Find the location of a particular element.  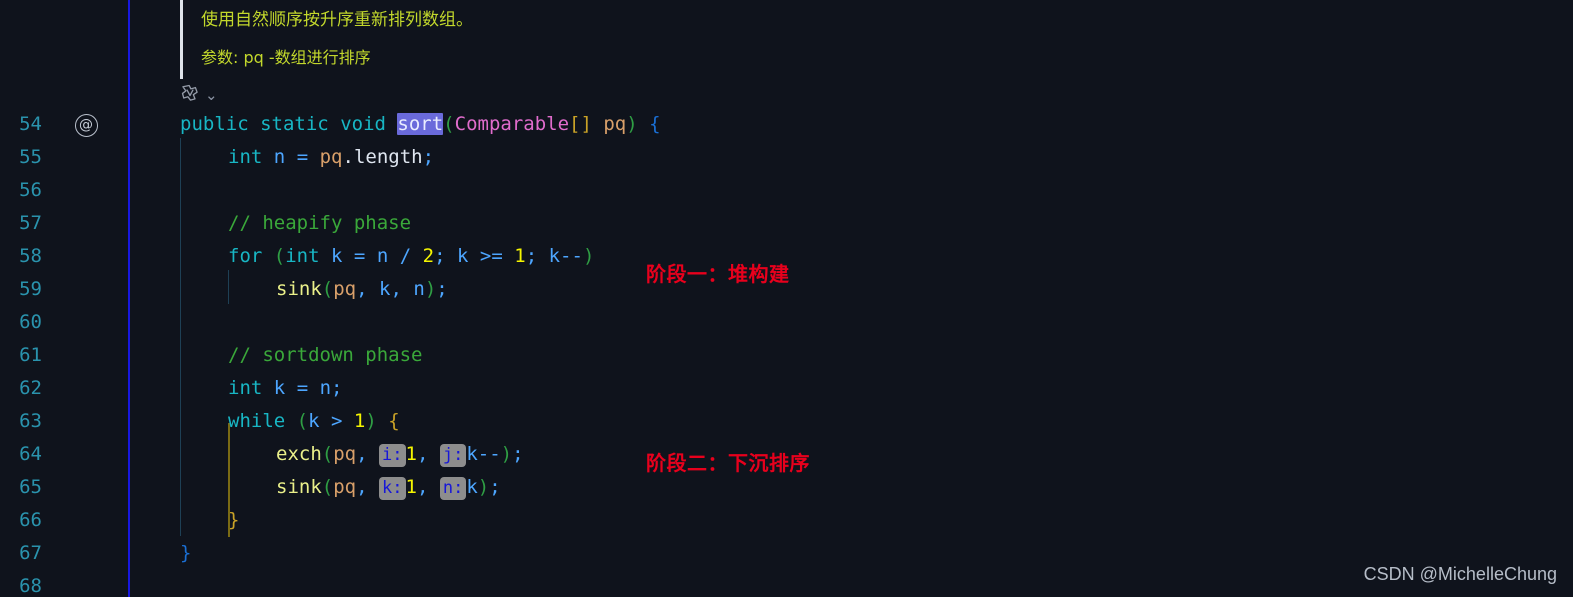

token-method: sink is located at coordinates (299, 487).